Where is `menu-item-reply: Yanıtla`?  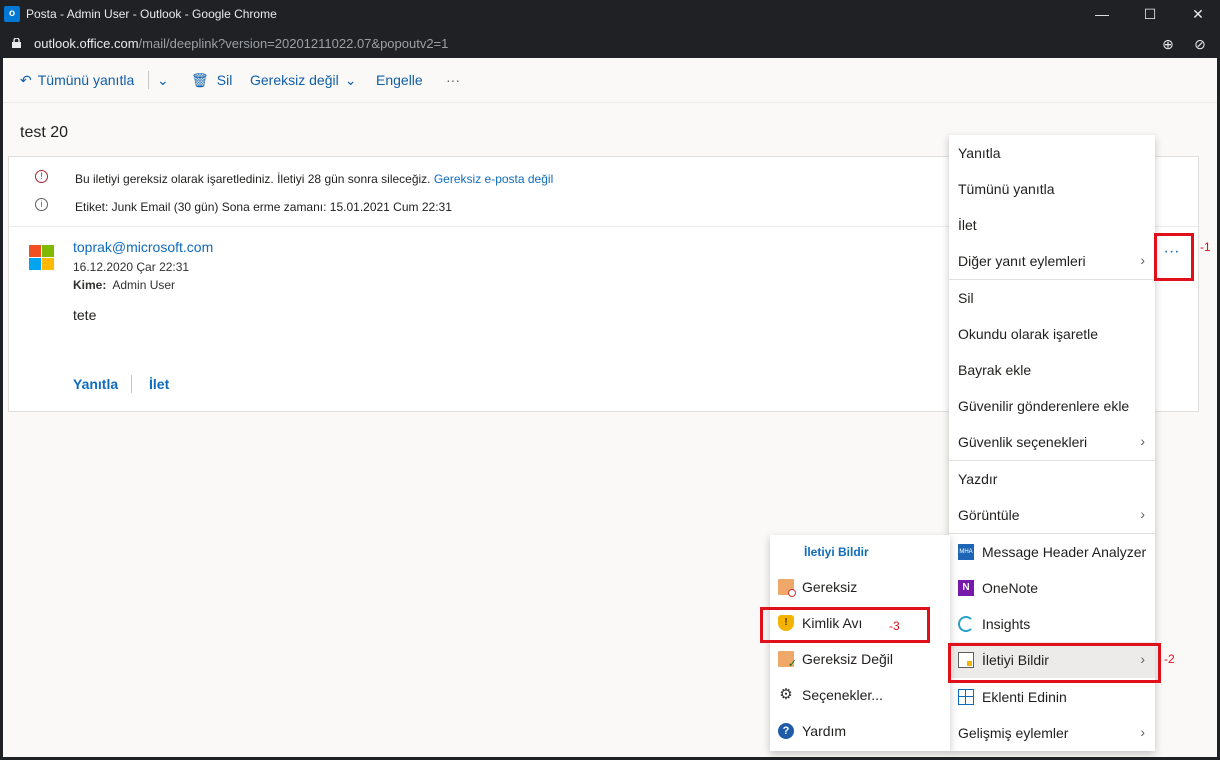
menu-item-reply: Yanıtla is located at coordinates (1052, 153).